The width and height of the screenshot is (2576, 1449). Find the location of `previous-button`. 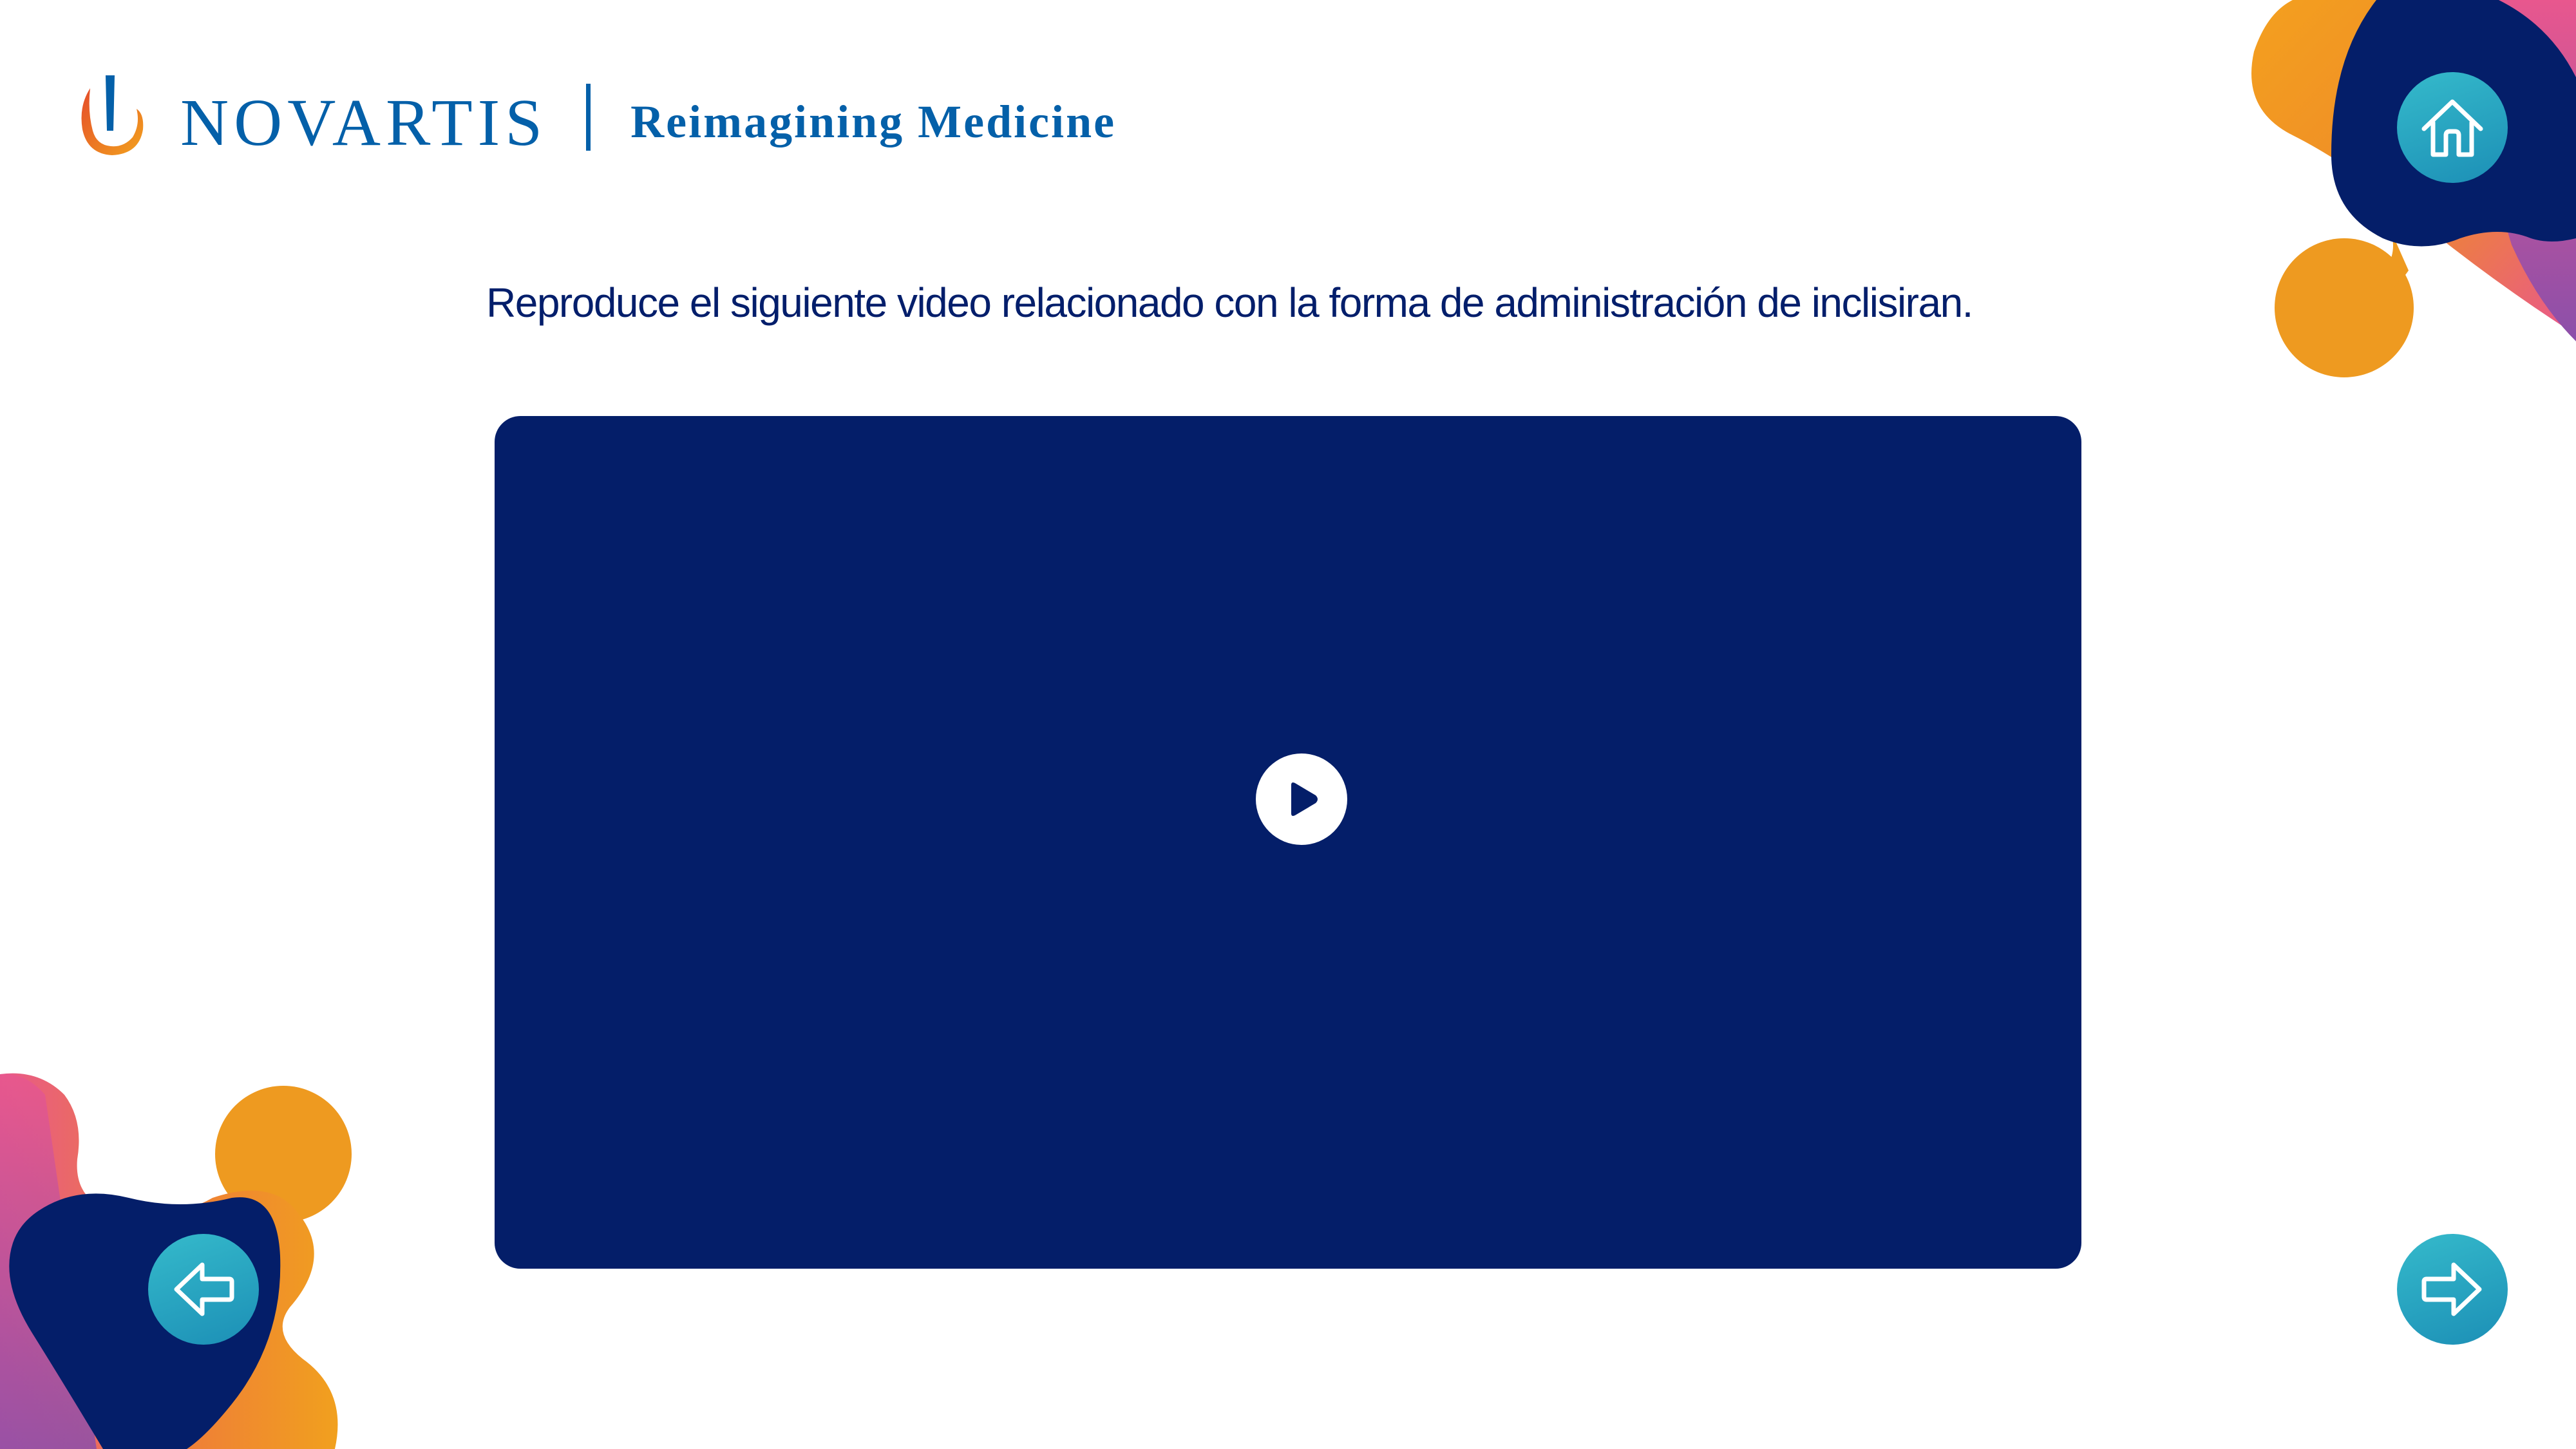

previous-button is located at coordinates (203, 1289).